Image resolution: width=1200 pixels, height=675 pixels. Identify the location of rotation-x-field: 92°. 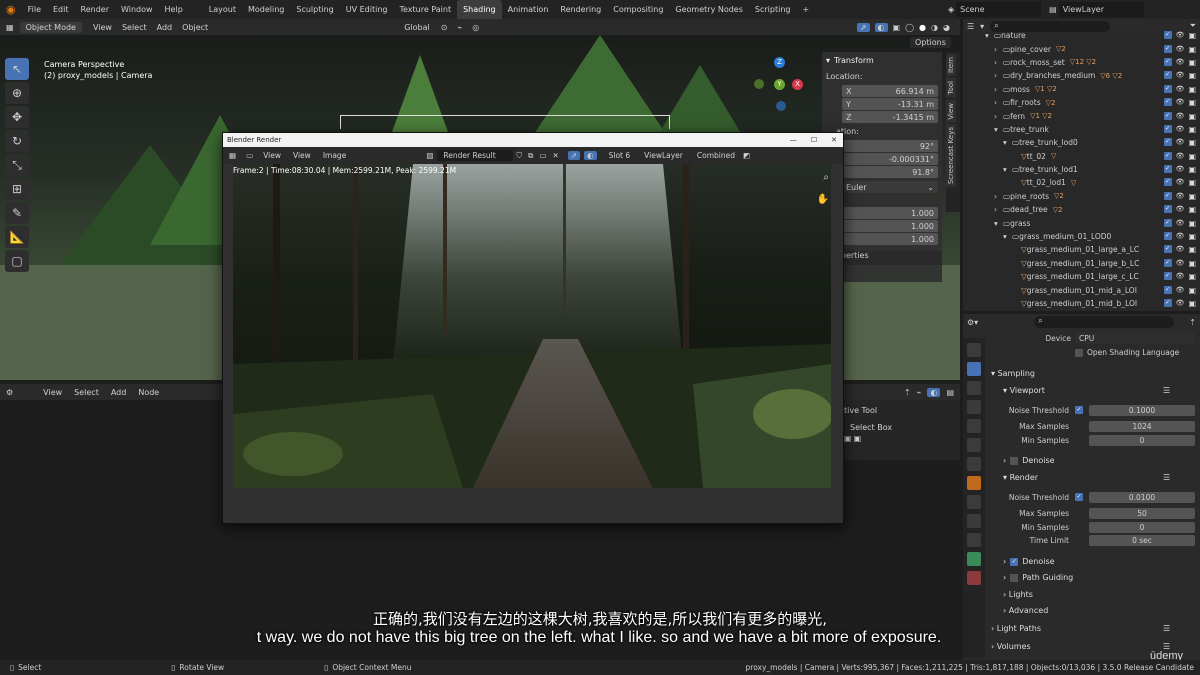
(890, 146).